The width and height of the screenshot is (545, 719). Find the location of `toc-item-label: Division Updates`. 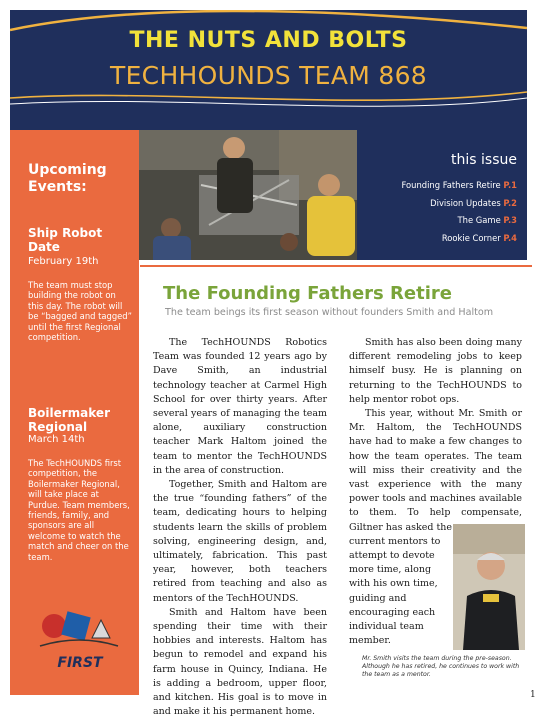

toc-item-label: Division Updates is located at coordinates (465, 203).